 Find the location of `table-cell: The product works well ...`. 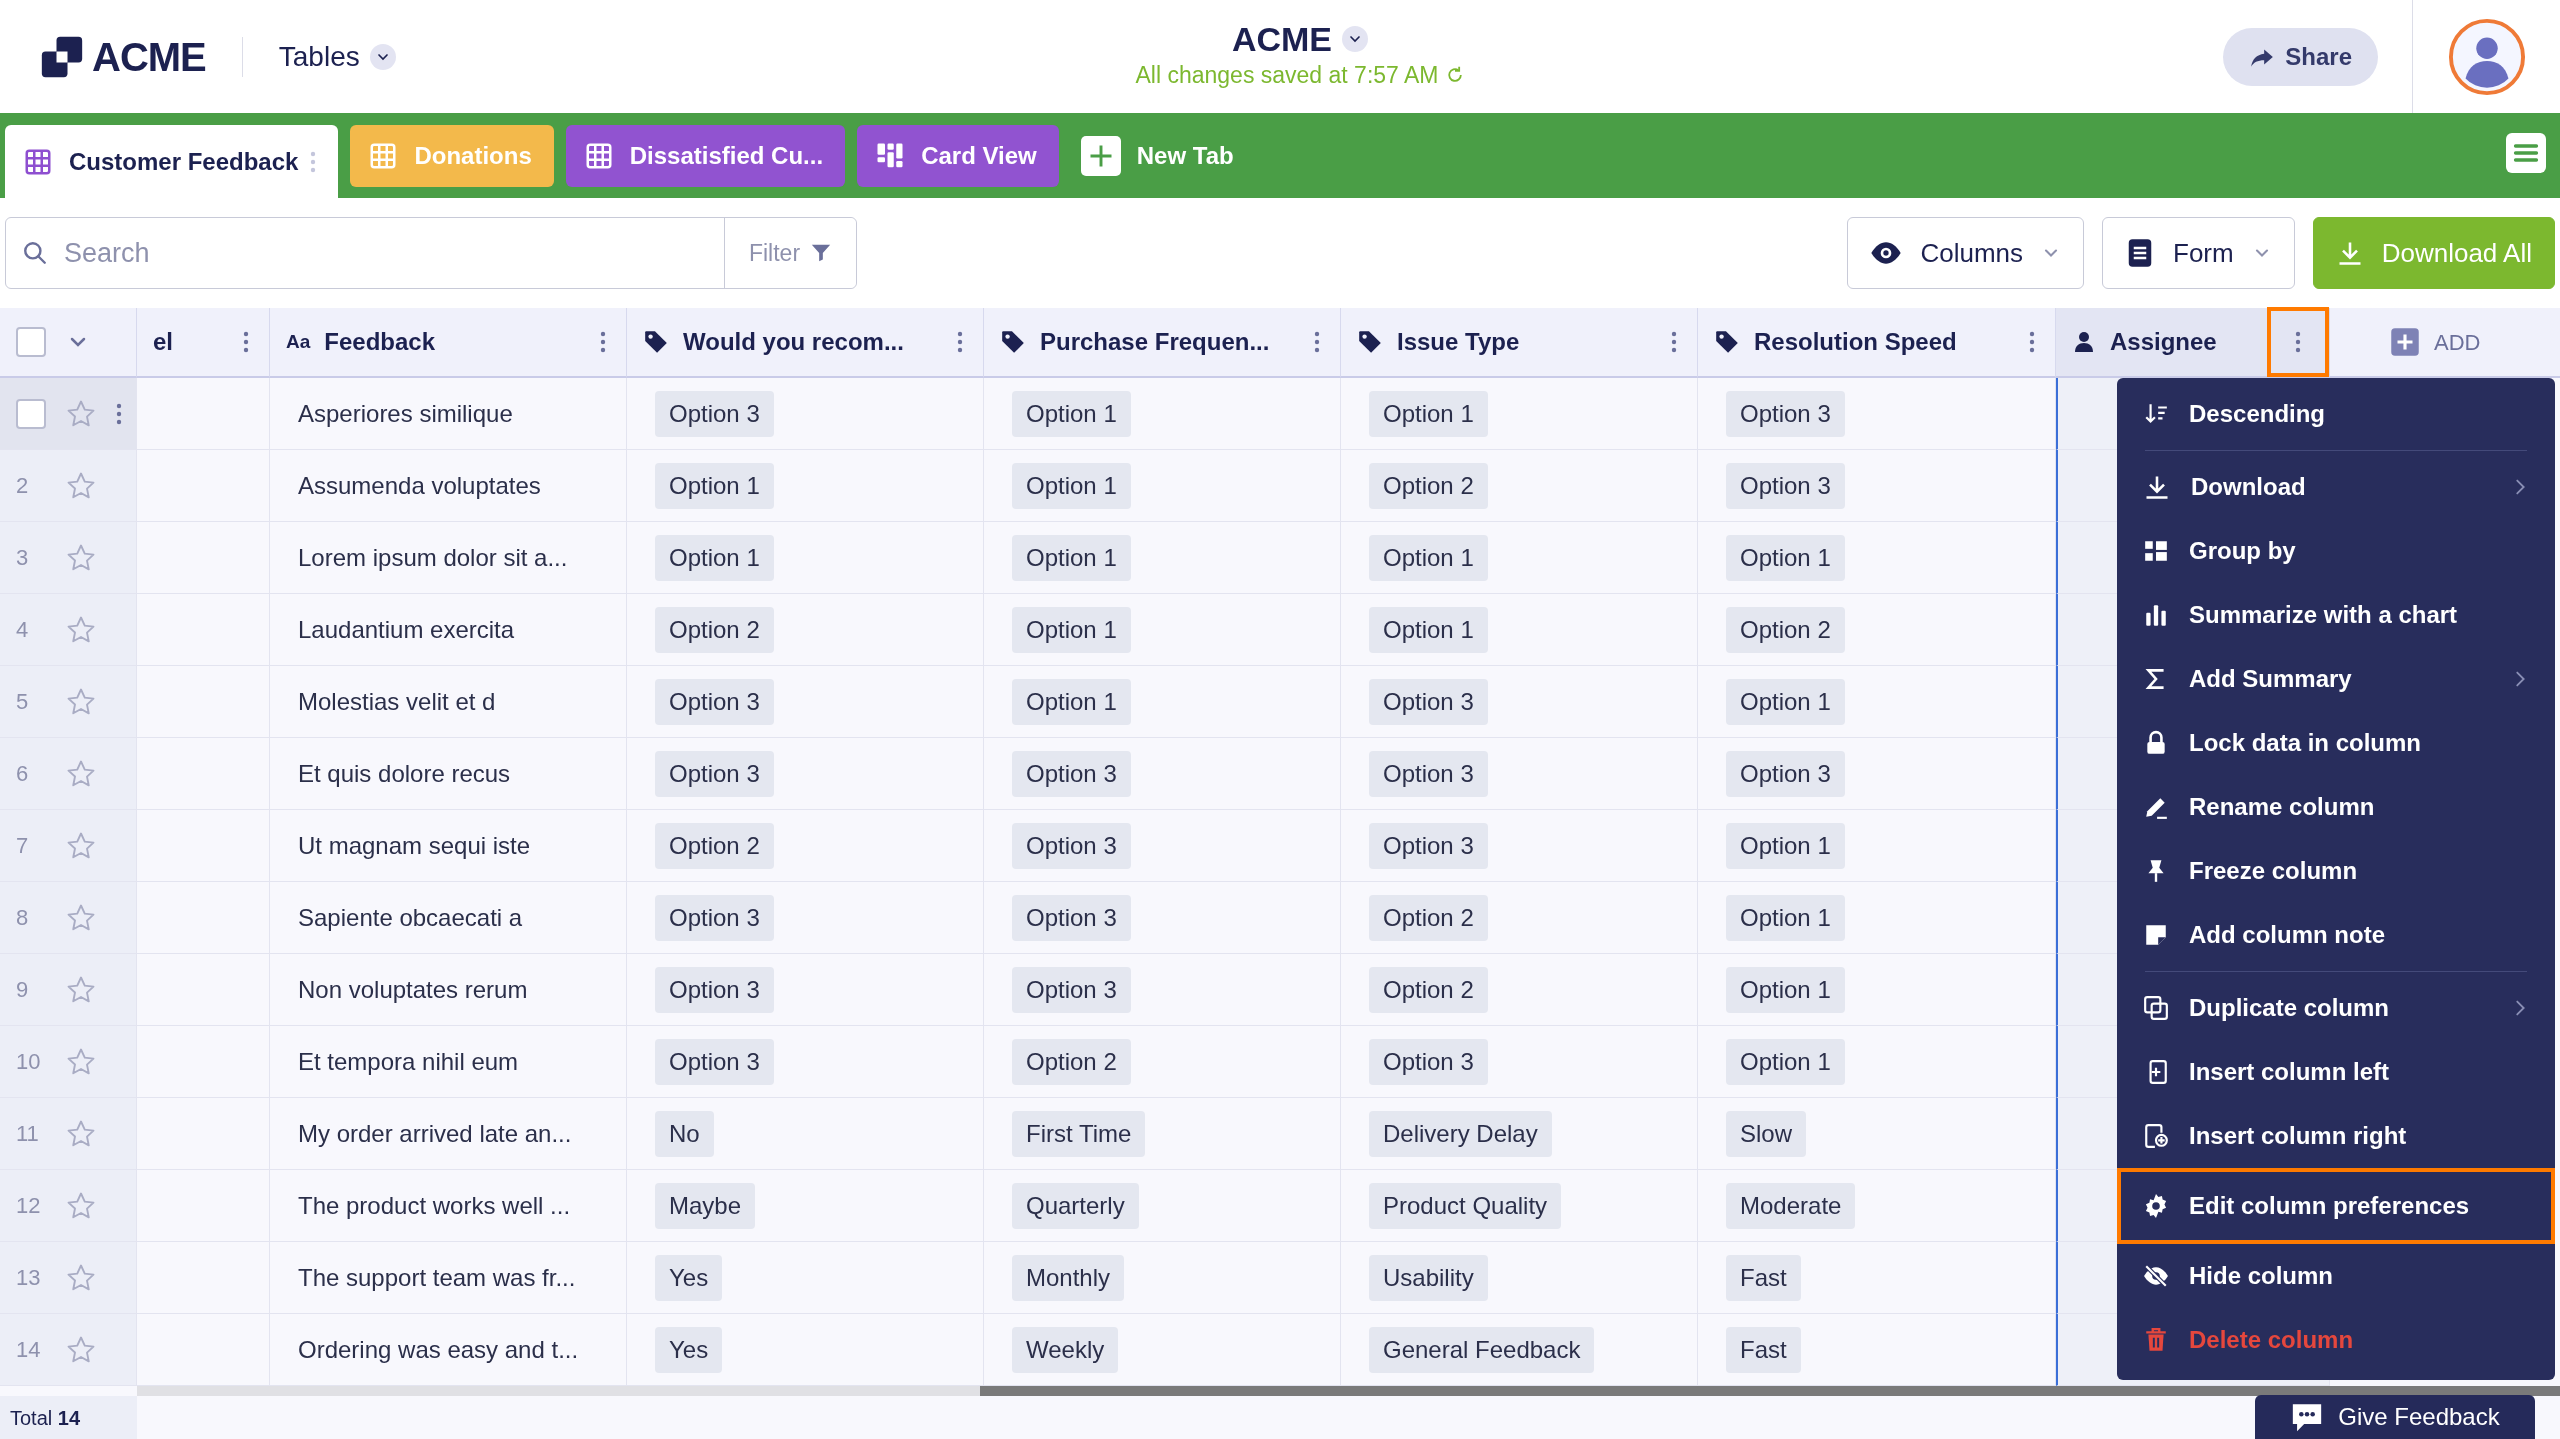

table-cell: The product works well ... is located at coordinates (448, 1206).